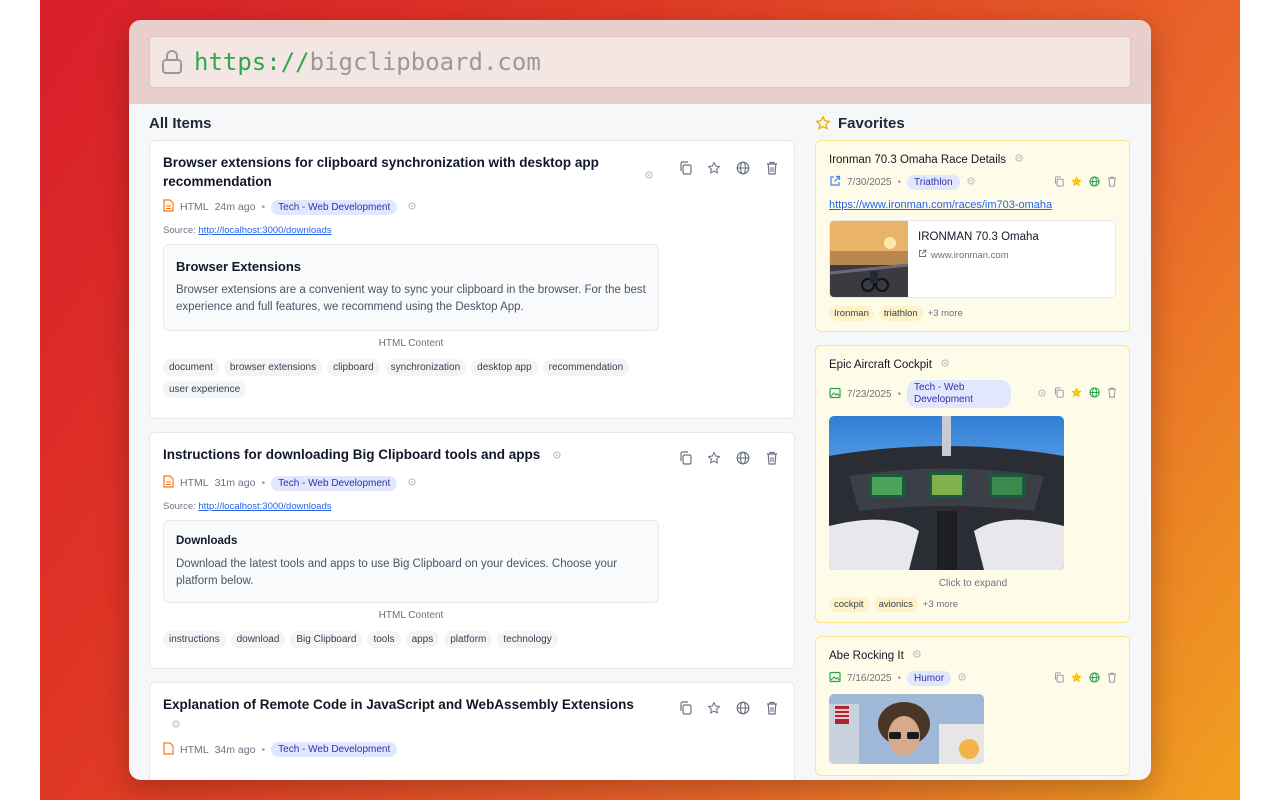 The height and width of the screenshot is (800, 1280). What do you see at coordinates (422, 639) in the screenshot?
I see `tag: apps` at bounding box center [422, 639].